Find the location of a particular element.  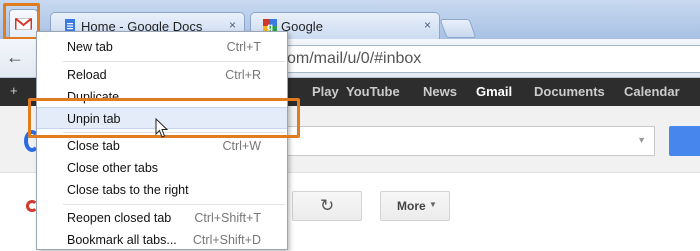

back-arrow-icon: ← is located at coordinates (15, 57).